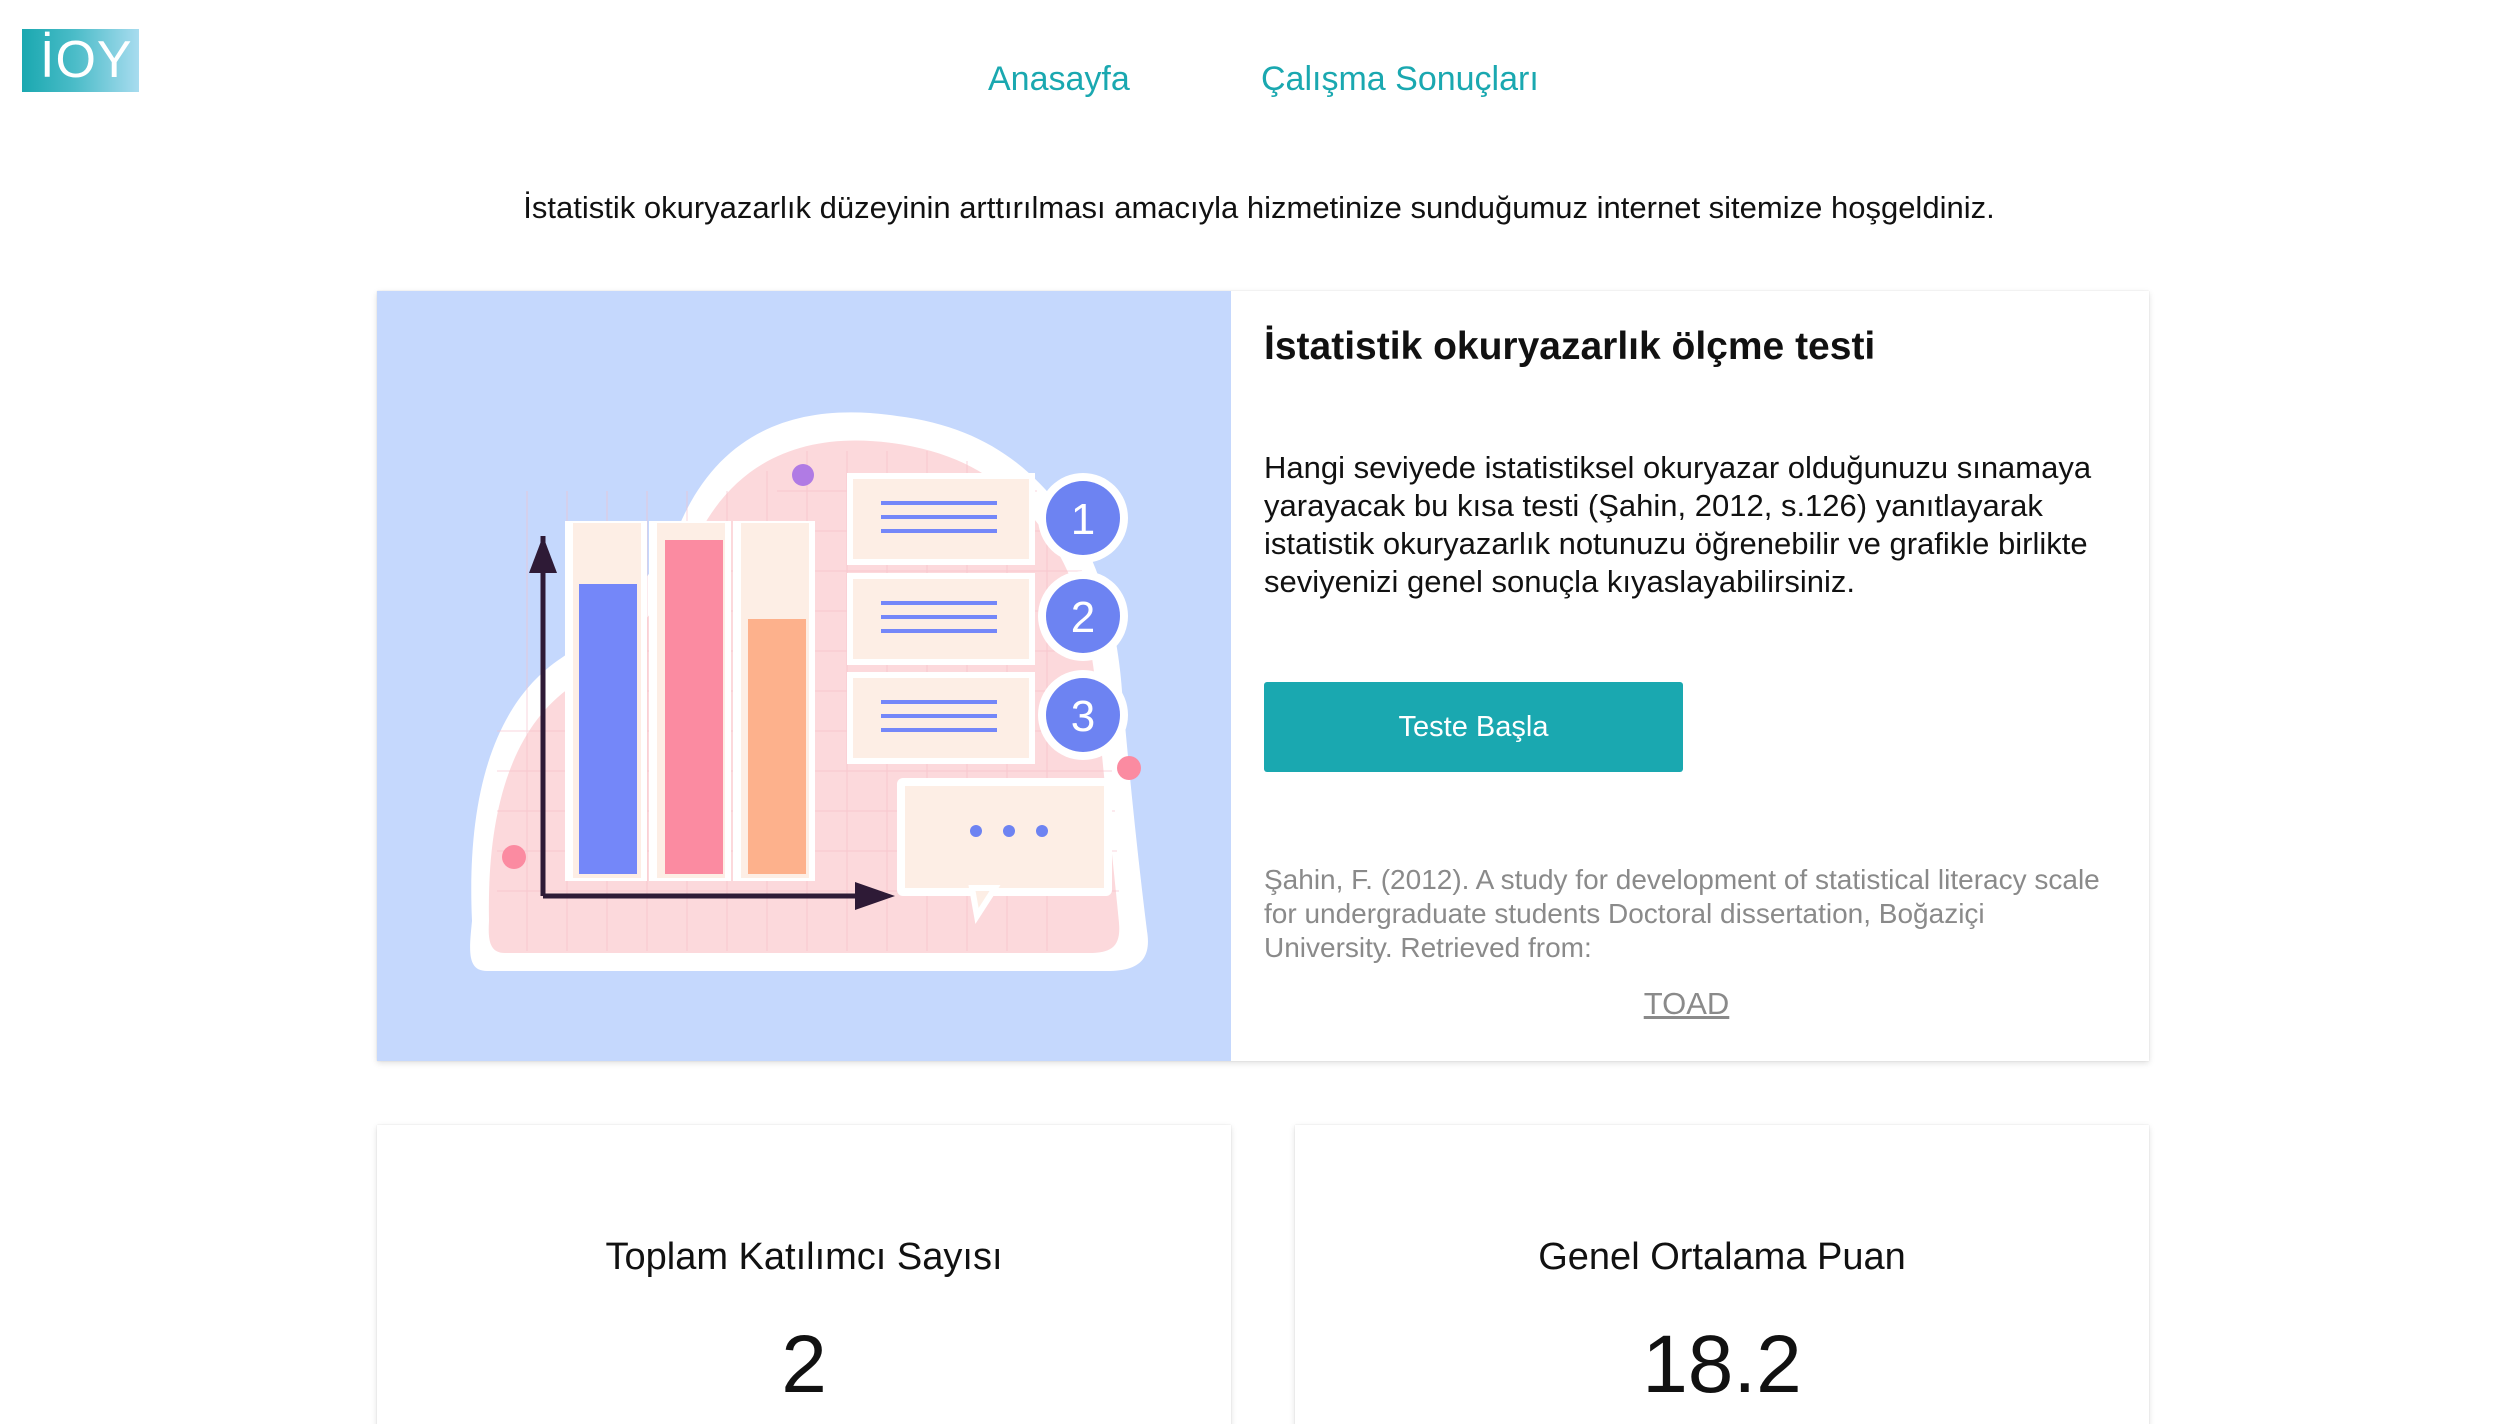 This screenshot has width=2518, height=1424. I want to click on participant-count-card: Toplam Katılımcı Sayısı 2, so click(804, 1274).